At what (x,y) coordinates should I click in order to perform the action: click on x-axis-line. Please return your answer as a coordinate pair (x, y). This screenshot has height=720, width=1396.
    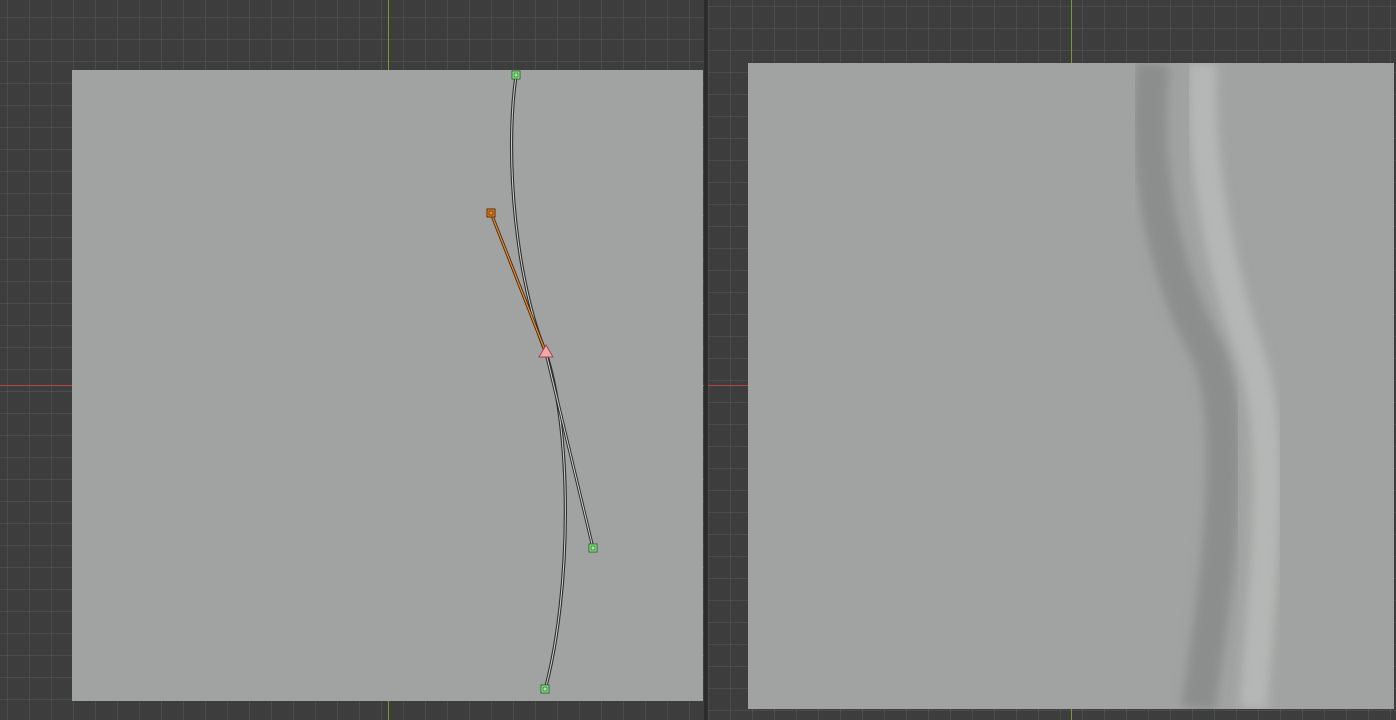
    Looking at the image, I should click on (728, 385).